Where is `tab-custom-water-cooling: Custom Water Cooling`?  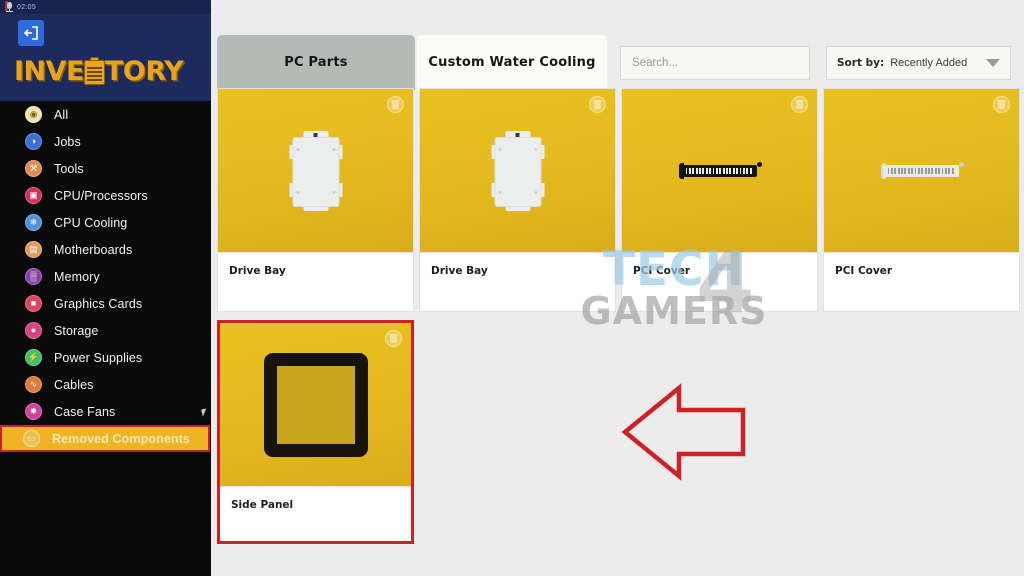 tab-custom-water-cooling: Custom Water Cooling is located at coordinates (512, 62).